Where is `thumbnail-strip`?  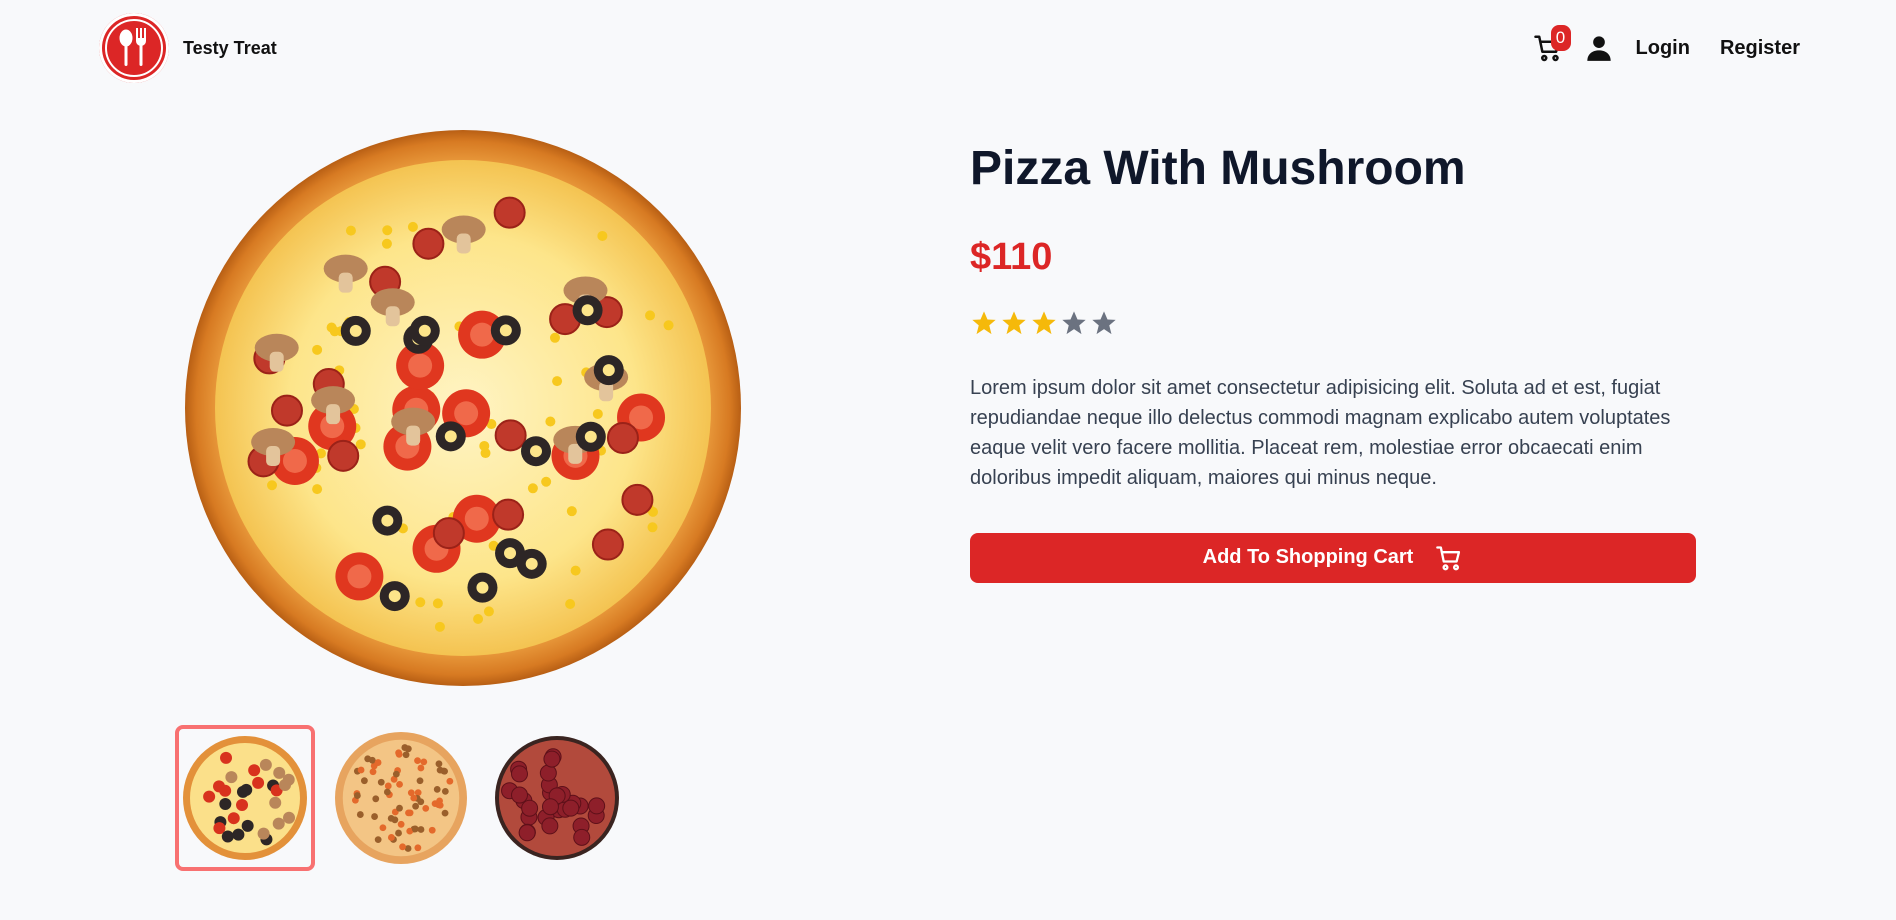
thumbnail-strip is located at coordinates (401, 798).